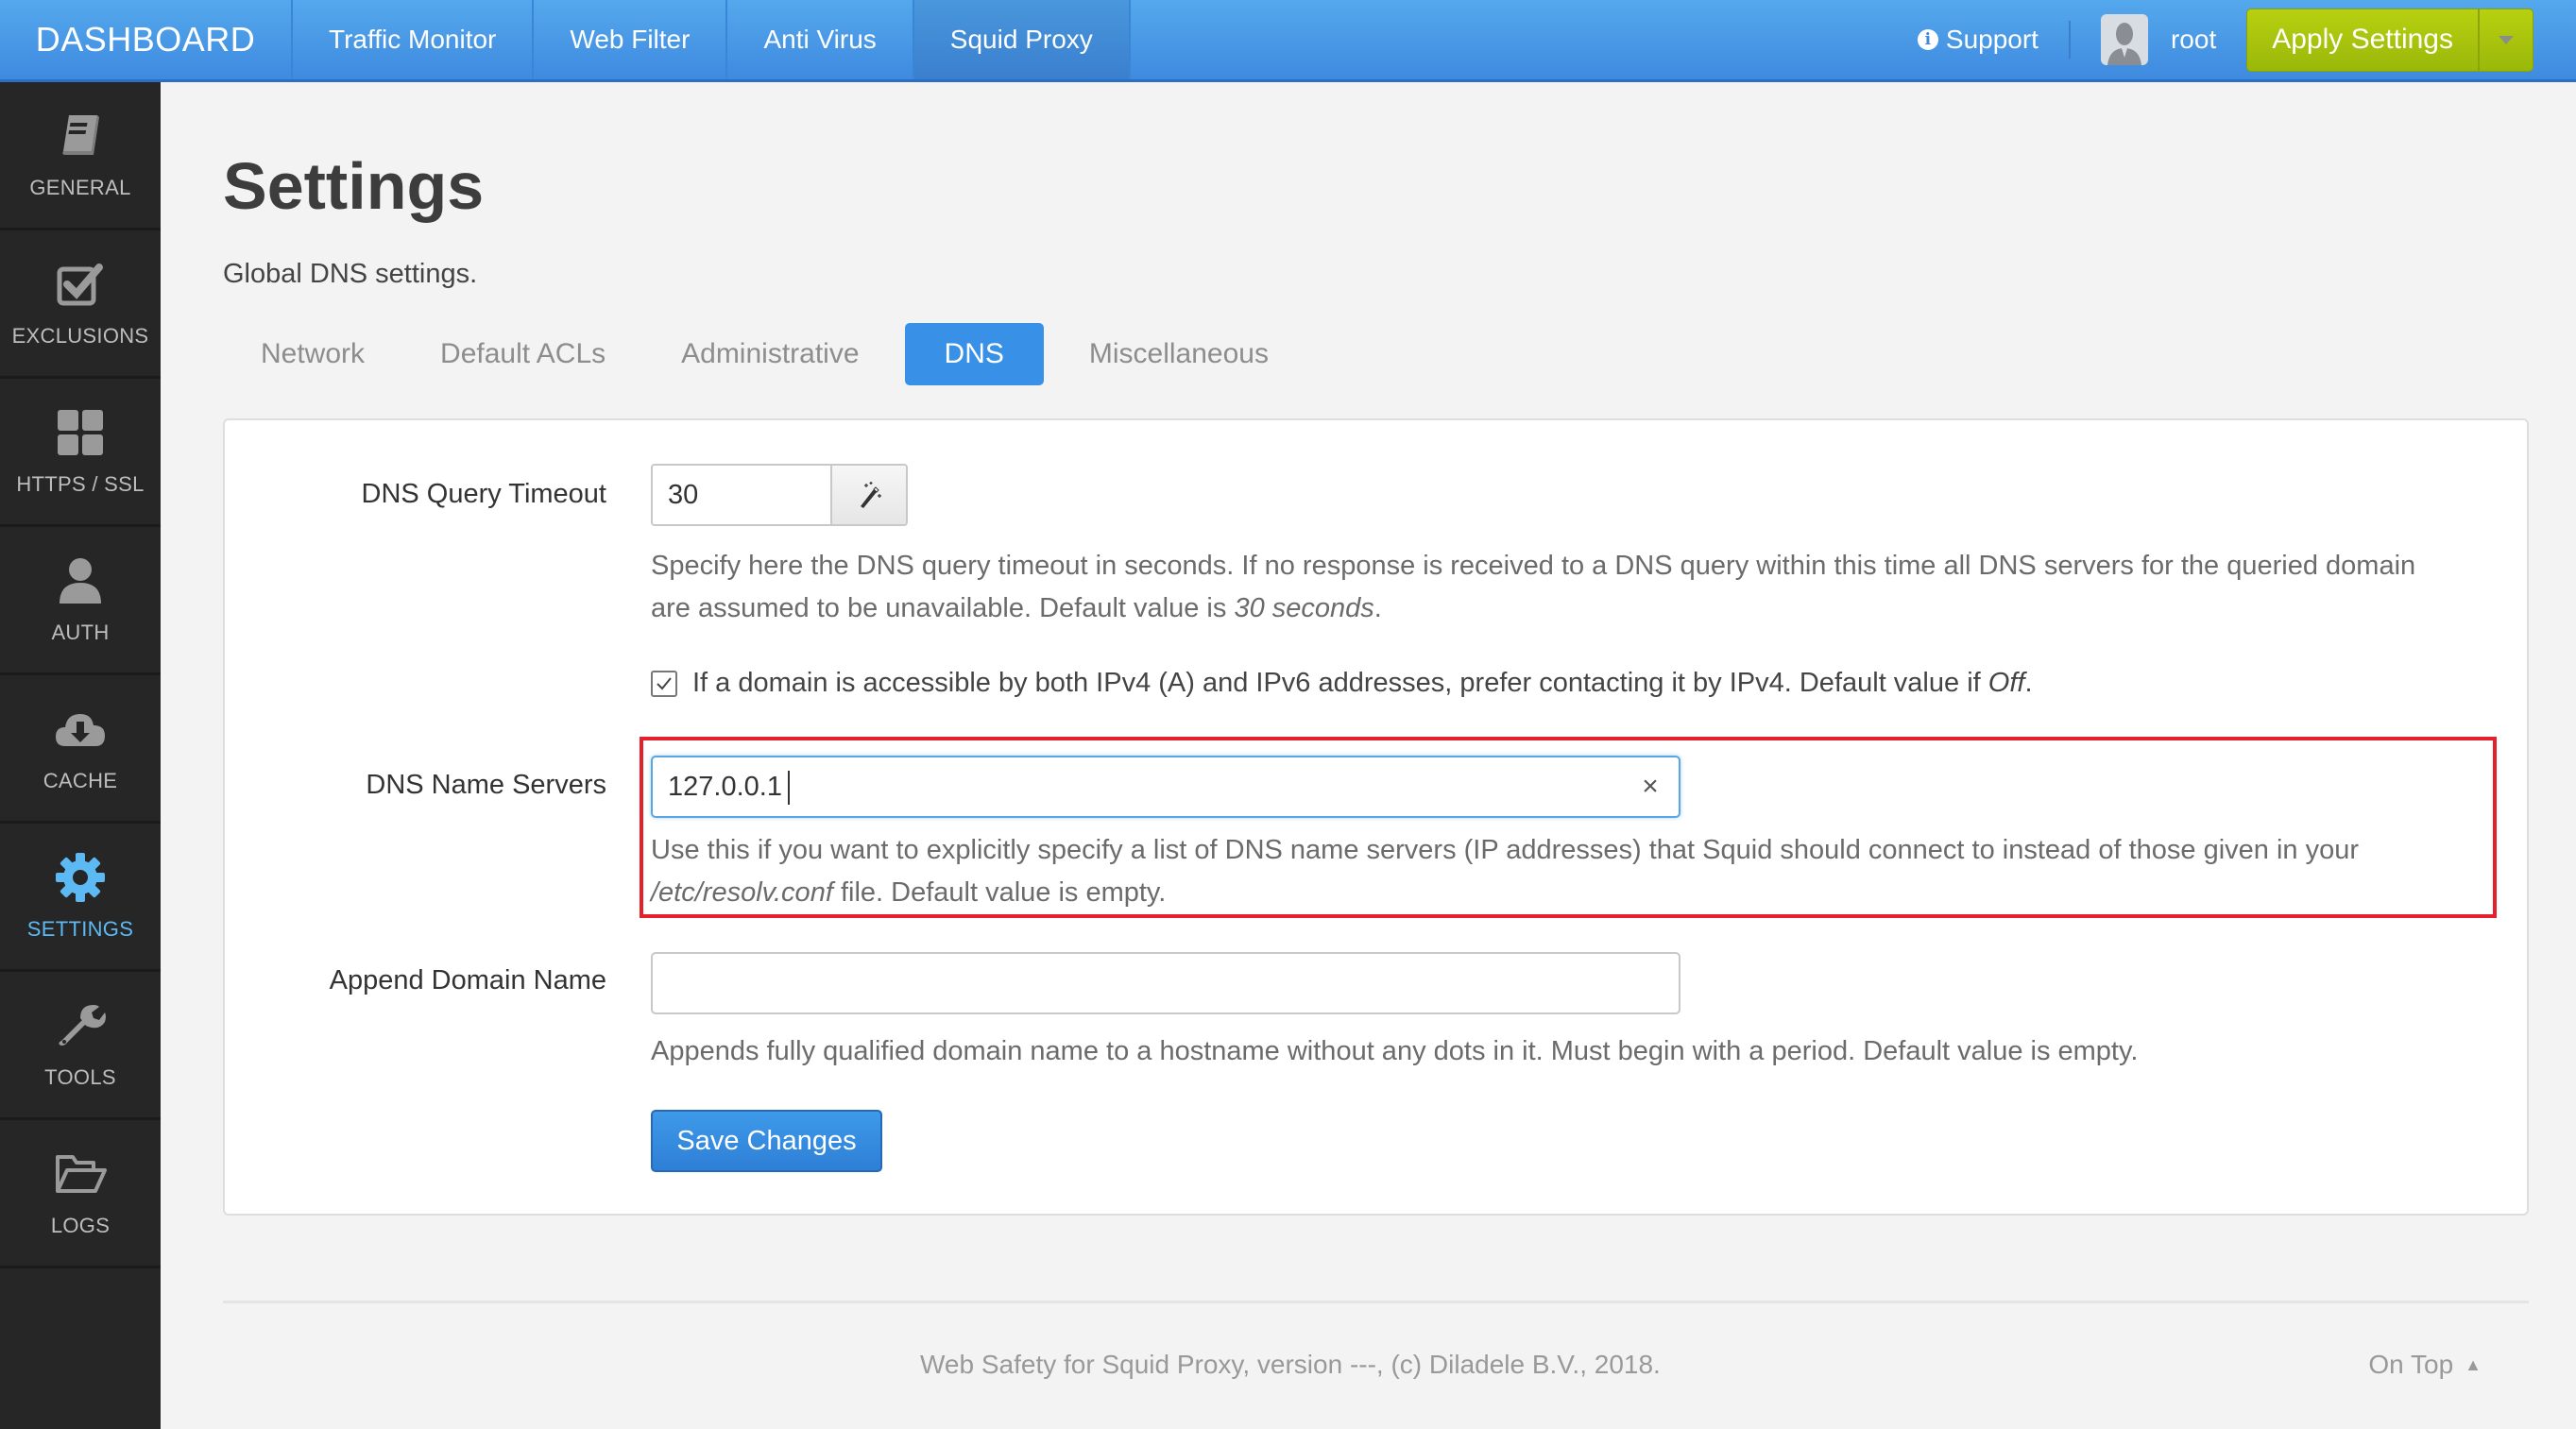 The width and height of the screenshot is (2576, 1429). Describe the element at coordinates (871, 495) in the screenshot. I see `magic-wand-icon` at that location.